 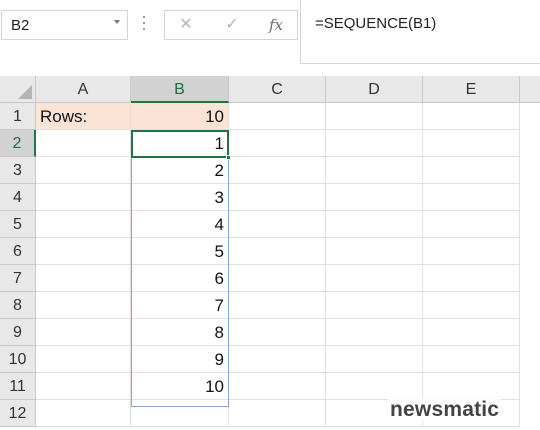 What do you see at coordinates (83, 332) in the screenshot?
I see `cell-a9` at bounding box center [83, 332].